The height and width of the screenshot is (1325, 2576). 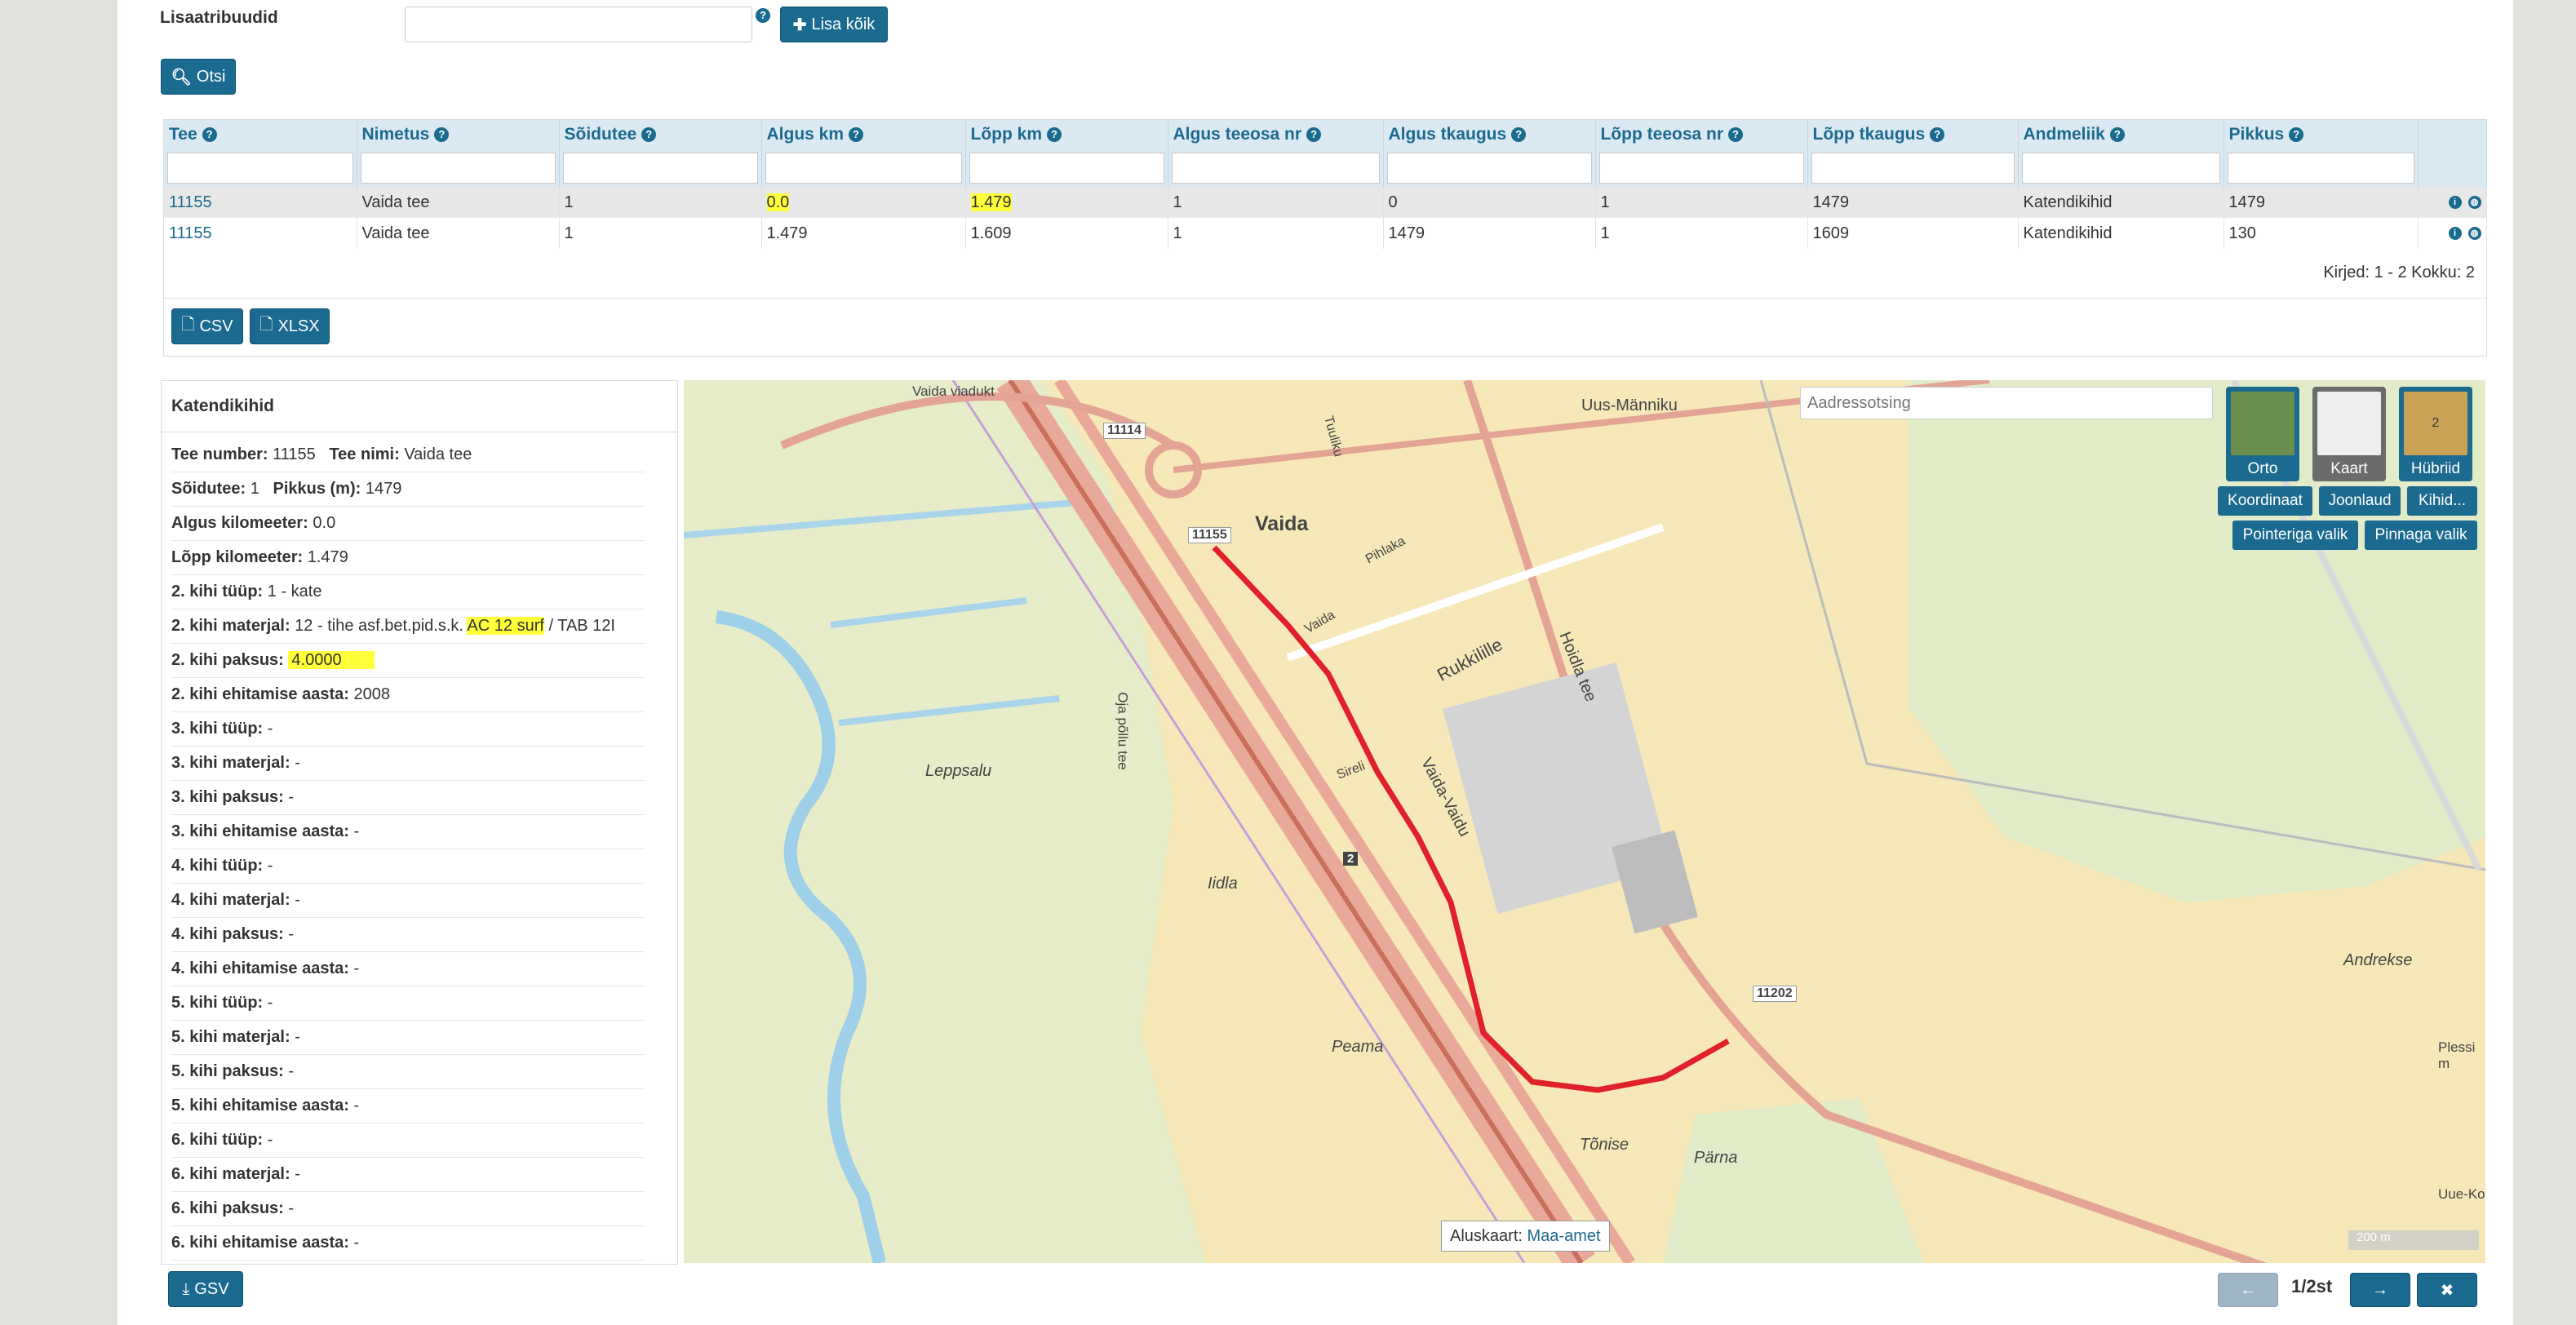 What do you see at coordinates (1358, 1047) in the screenshot?
I see `place-label: Peama` at bounding box center [1358, 1047].